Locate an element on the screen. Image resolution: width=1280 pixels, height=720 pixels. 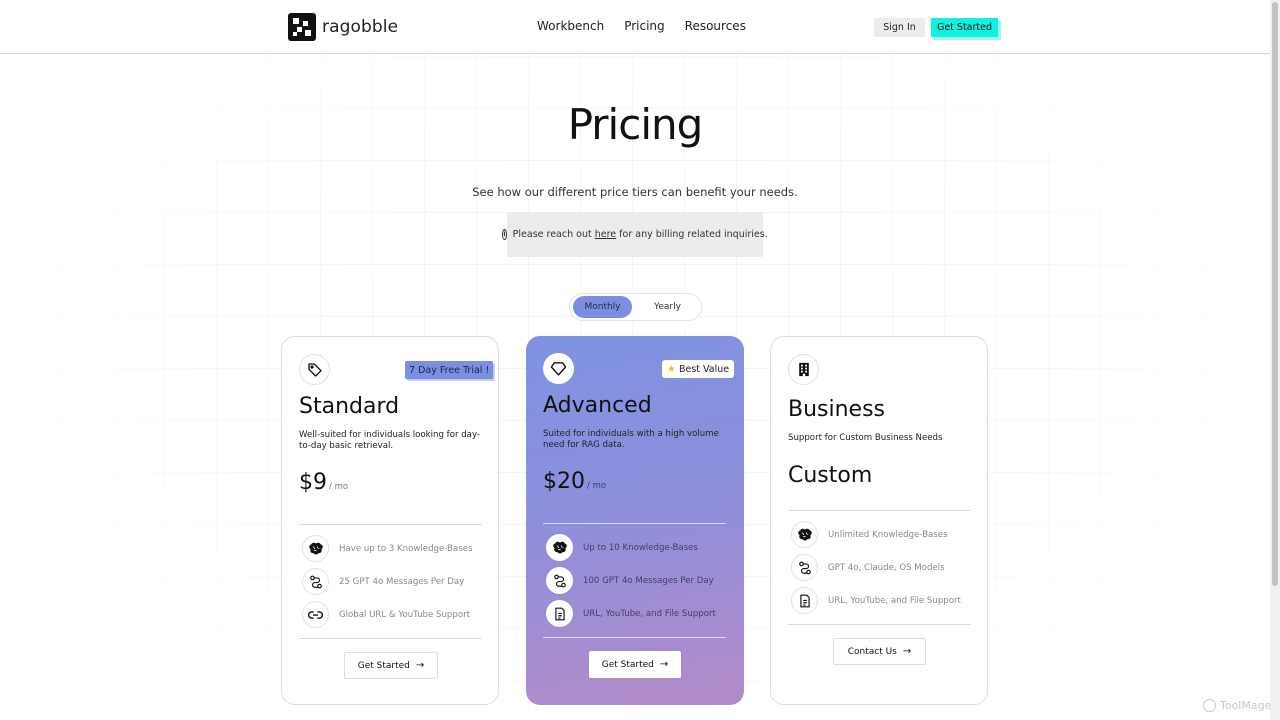
watermark-icon is located at coordinates (1209, 705).